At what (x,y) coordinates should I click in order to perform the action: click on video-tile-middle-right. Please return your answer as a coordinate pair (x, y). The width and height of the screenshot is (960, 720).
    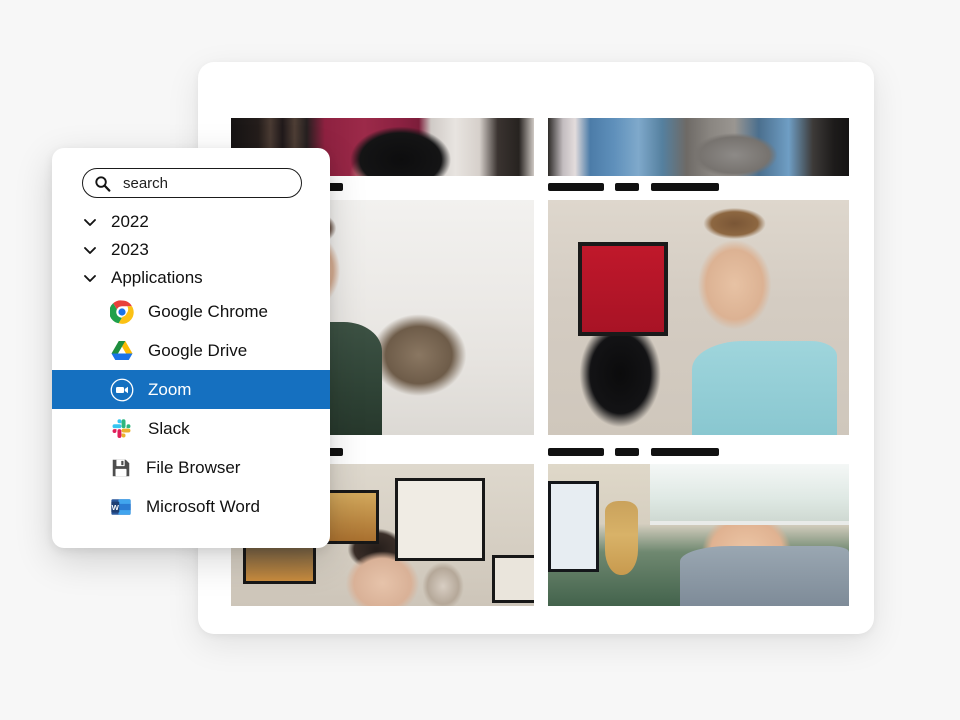
    Looking at the image, I should click on (698, 317).